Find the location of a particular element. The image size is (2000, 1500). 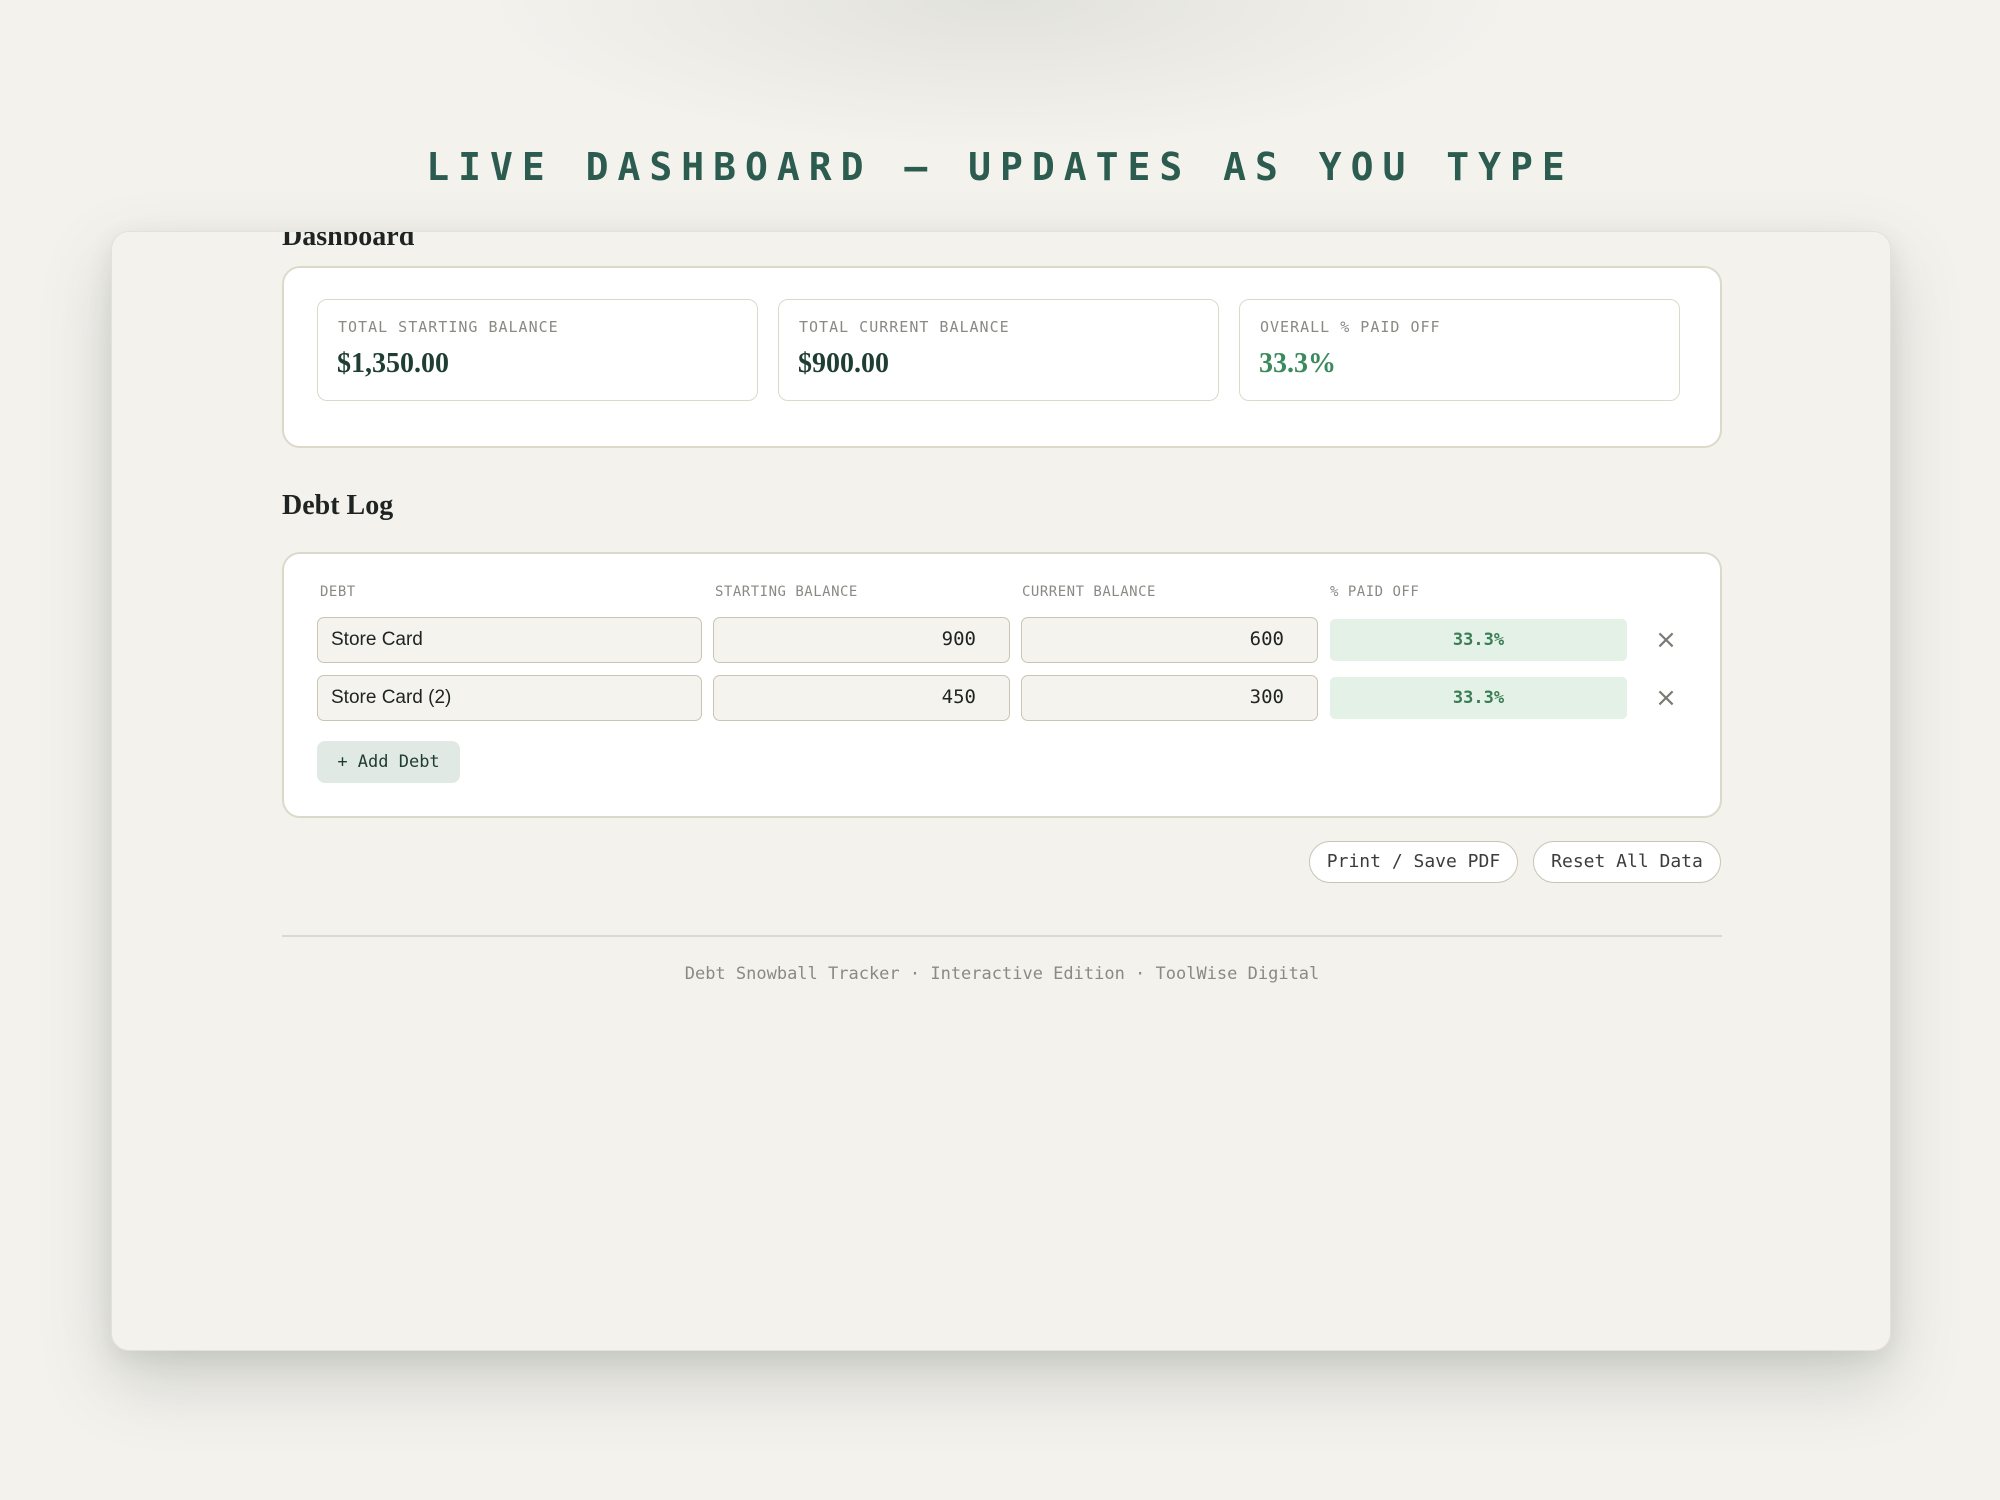

column-header-paid-off: % PAID OFF is located at coordinates (1375, 592).